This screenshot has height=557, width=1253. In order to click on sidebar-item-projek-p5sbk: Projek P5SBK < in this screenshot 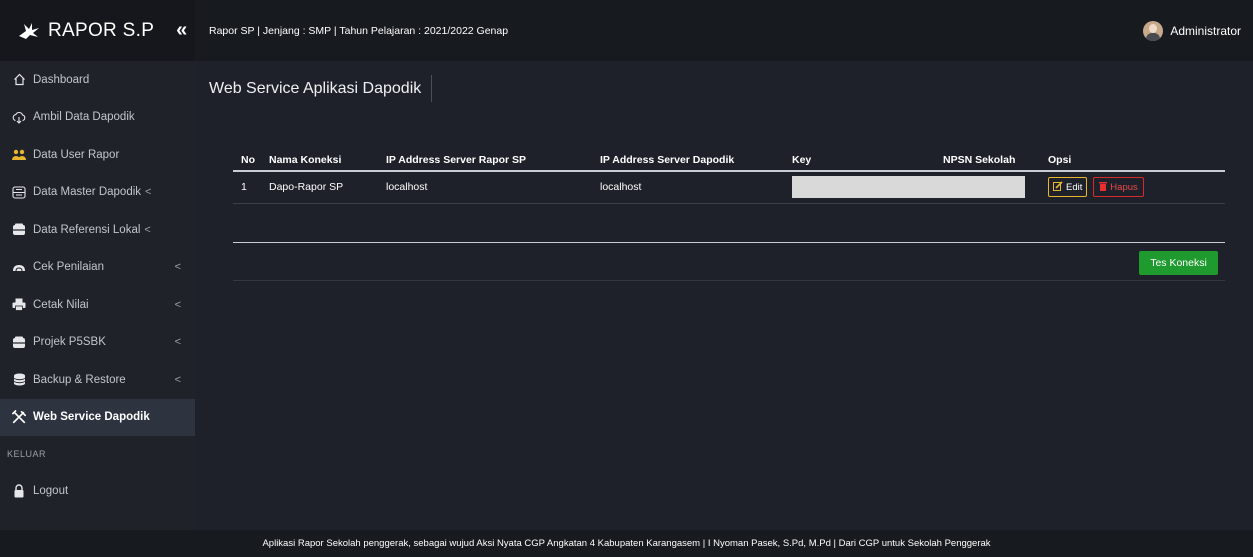, I will do `click(97, 343)`.